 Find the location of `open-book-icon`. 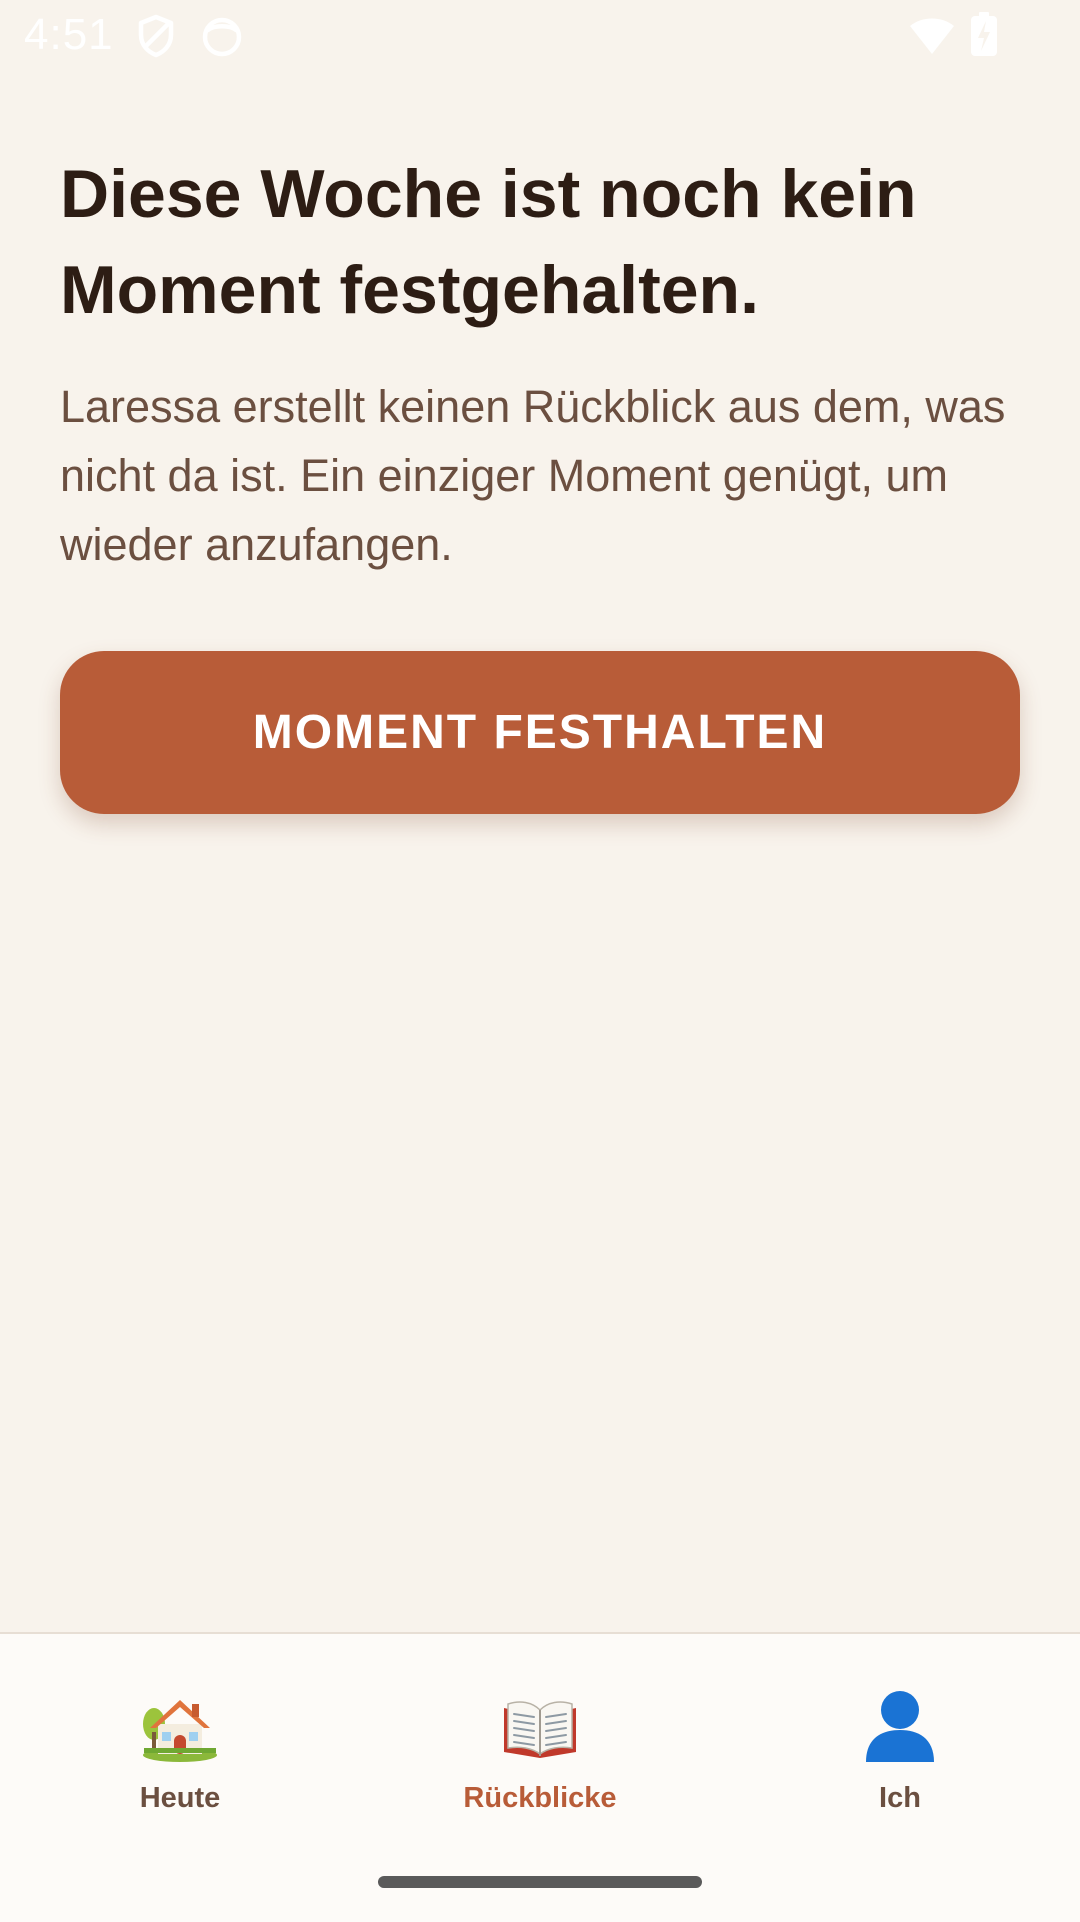

open-book-icon is located at coordinates (540, 1729).